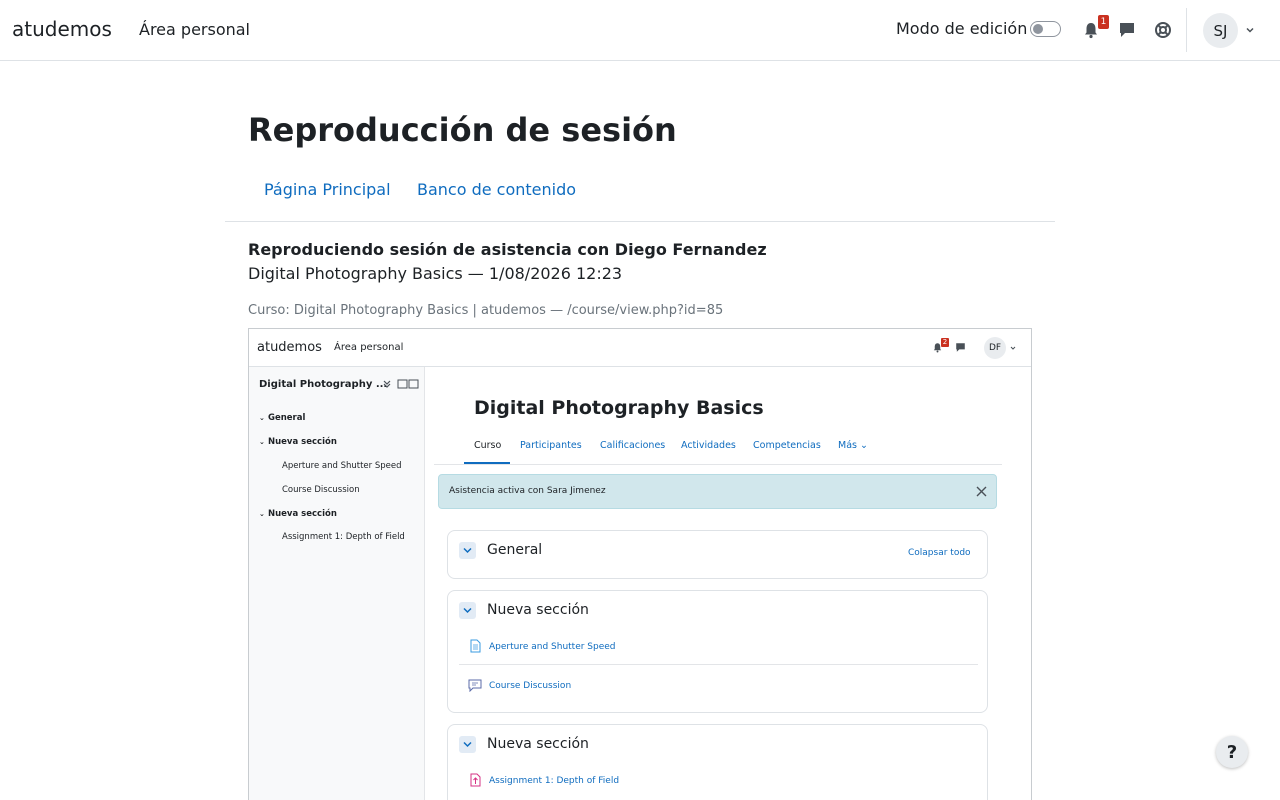 The width and height of the screenshot is (1280, 800). Describe the element at coordinates (342, 466) in the screenshot. I see `replay-index-activity: Aperture and Shutter Speed` at that location.